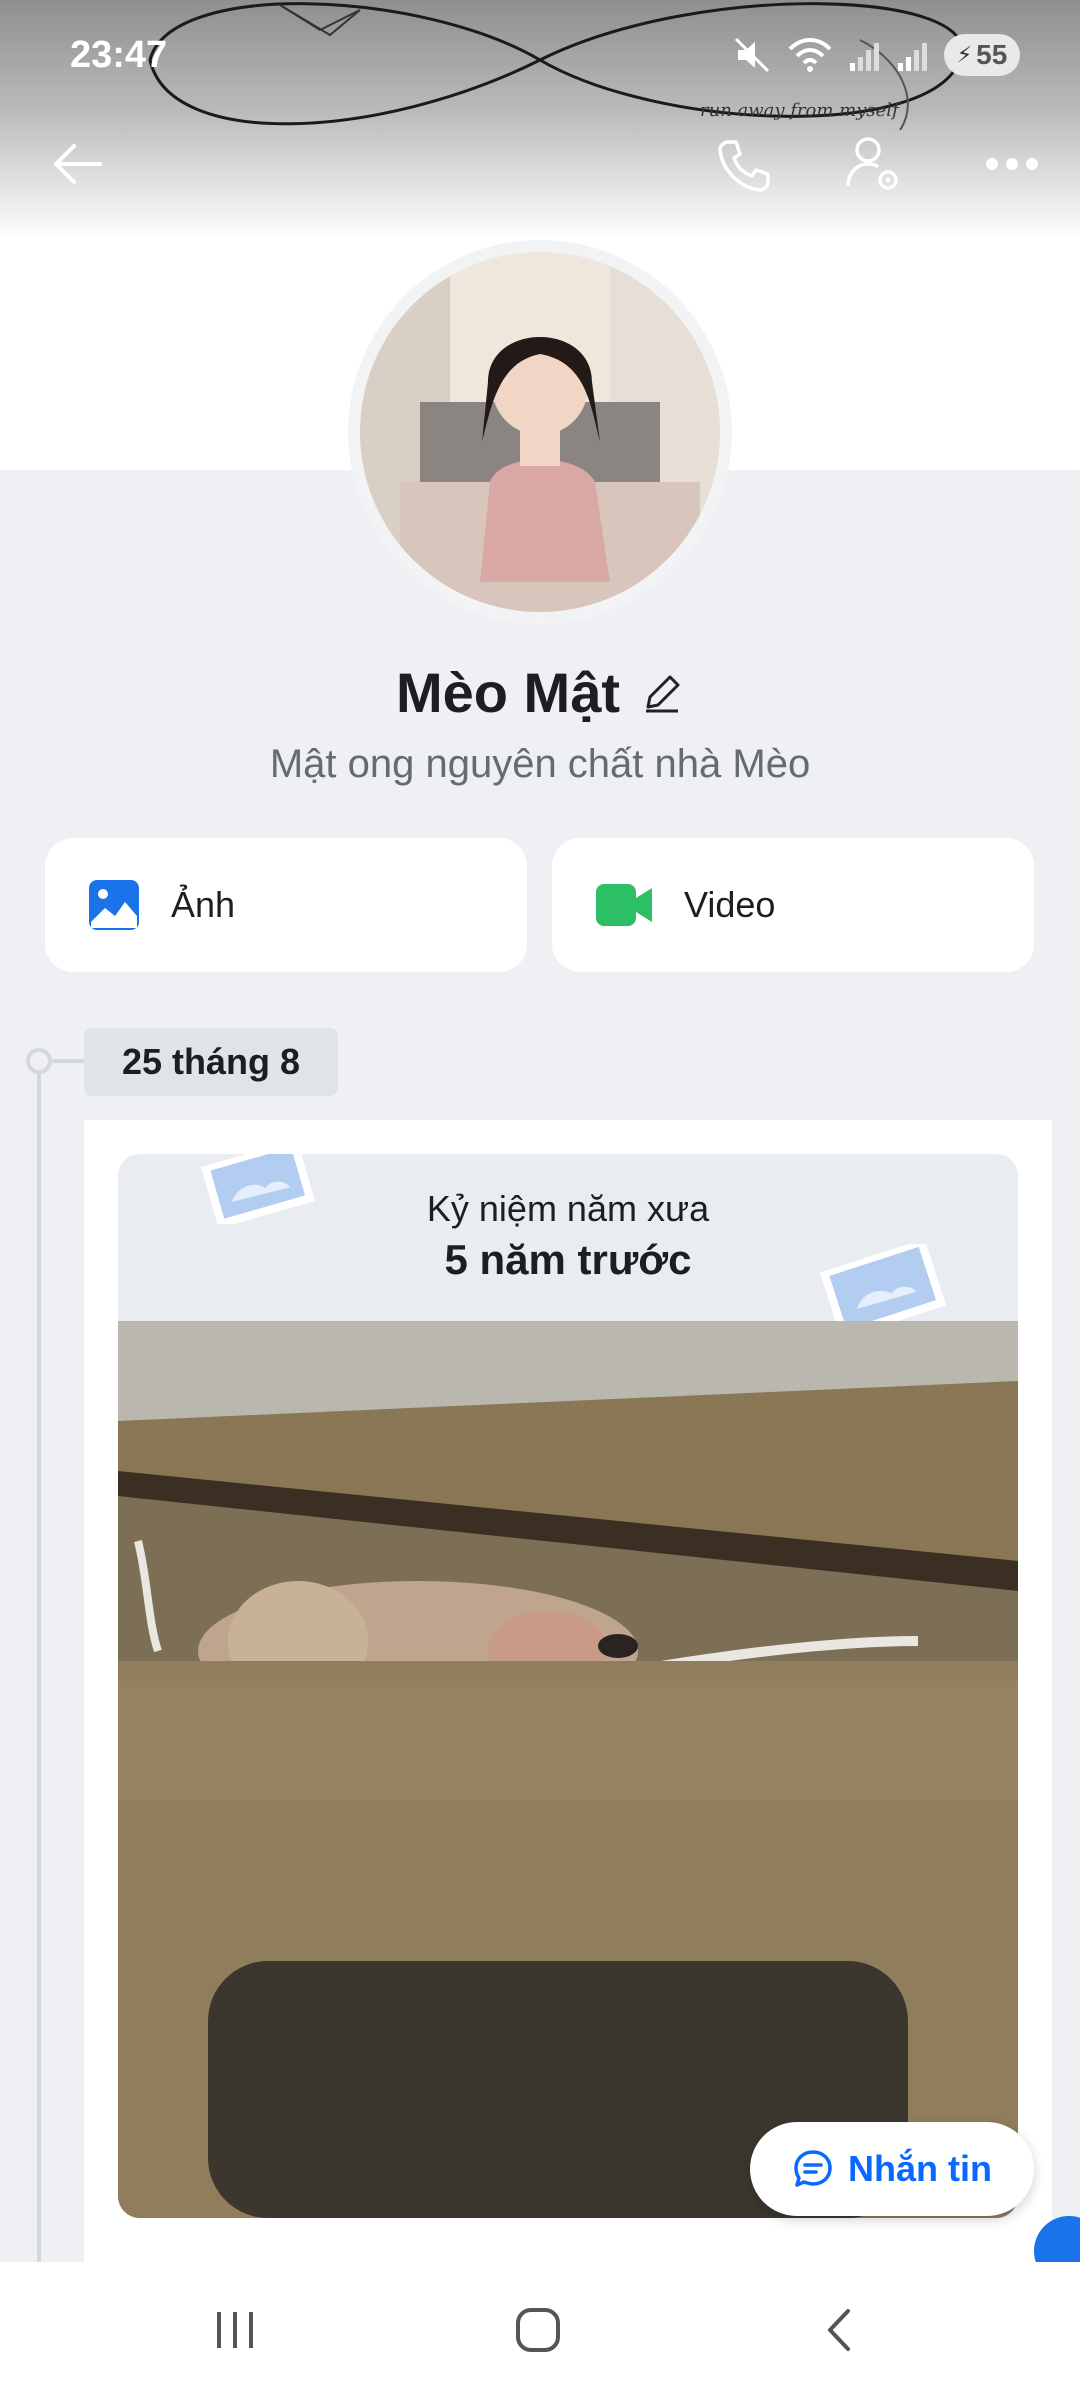  What do you see at coordinates (39, 1665) in the screenshot?
I see `timeline-line` at bounding box center [39, 1665].